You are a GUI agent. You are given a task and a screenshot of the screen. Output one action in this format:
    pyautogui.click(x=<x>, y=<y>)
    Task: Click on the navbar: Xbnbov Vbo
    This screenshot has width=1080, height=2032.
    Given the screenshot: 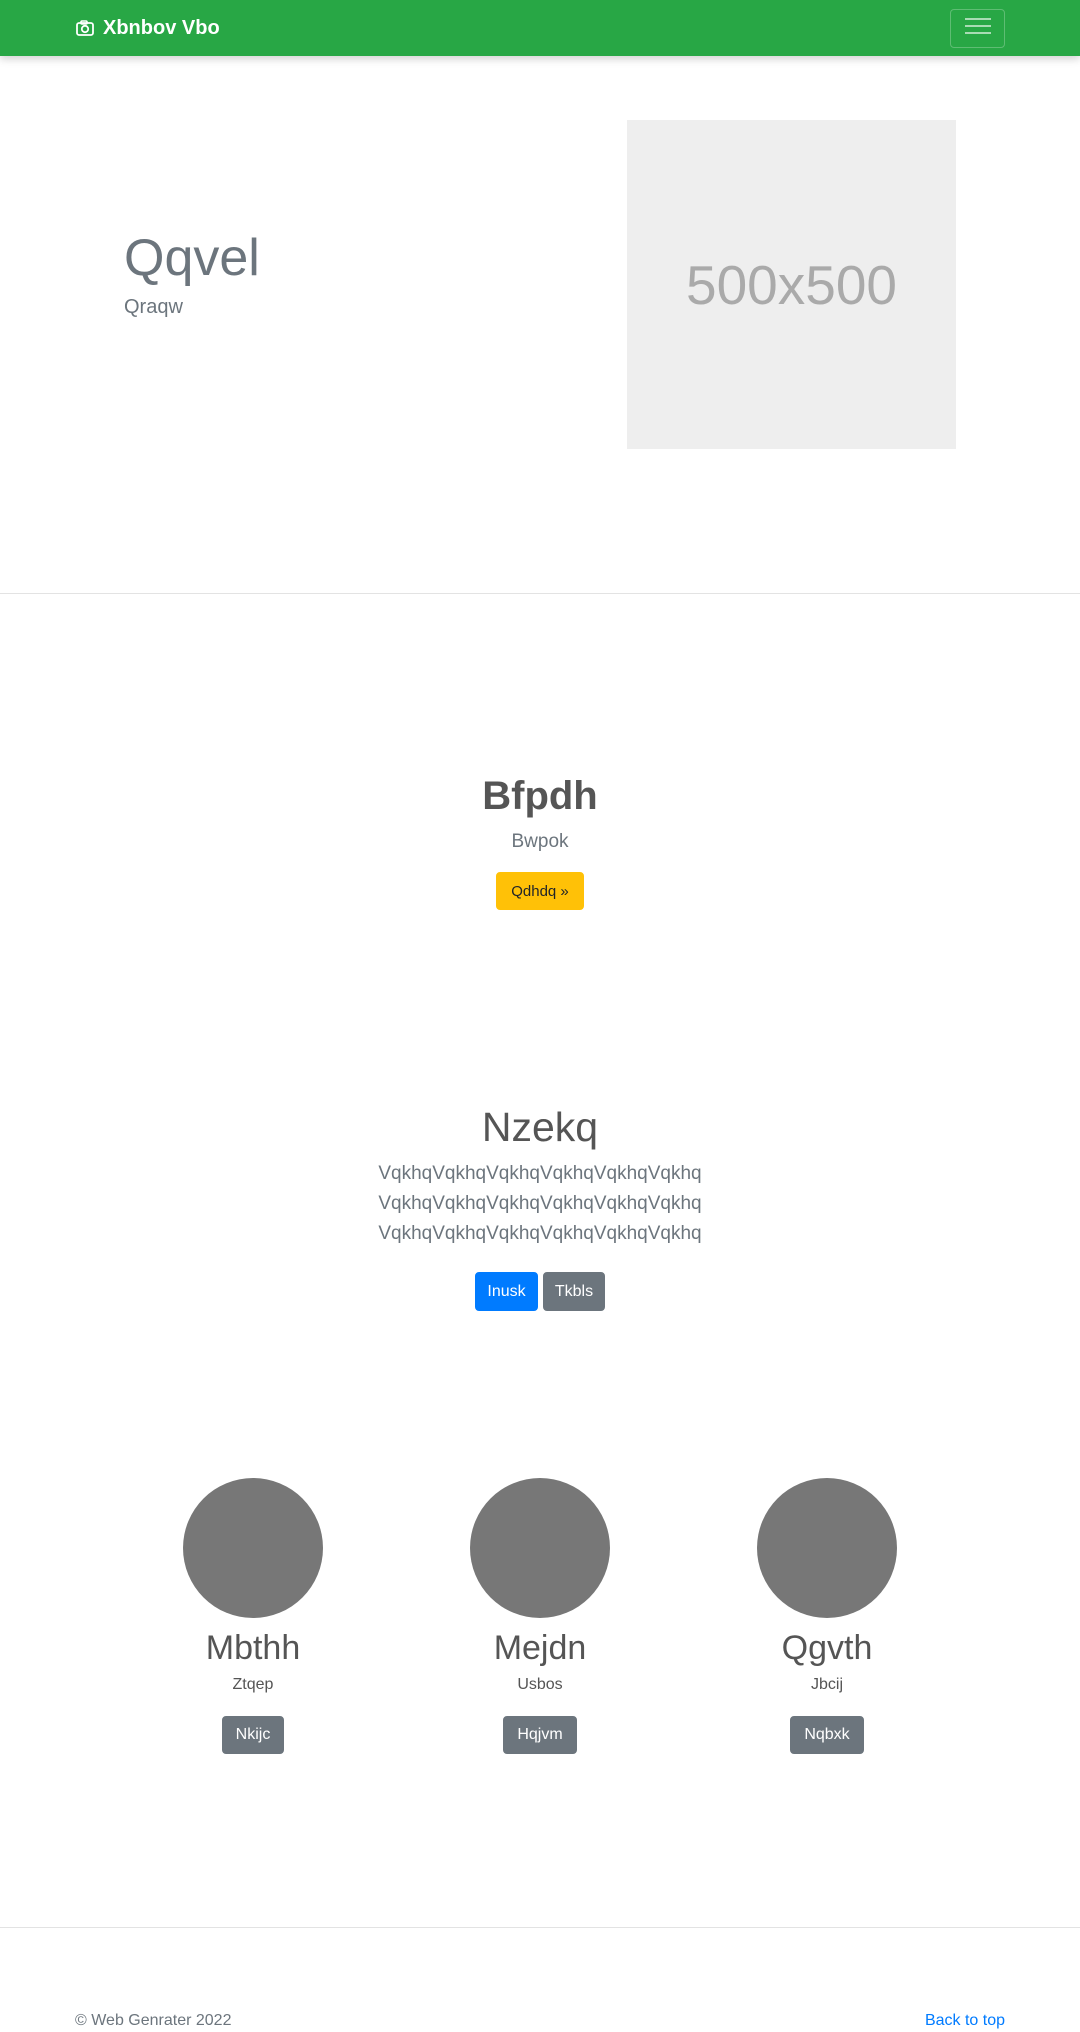 What is the action you would take?
    pyautogui.click(x=540, y=28)
    